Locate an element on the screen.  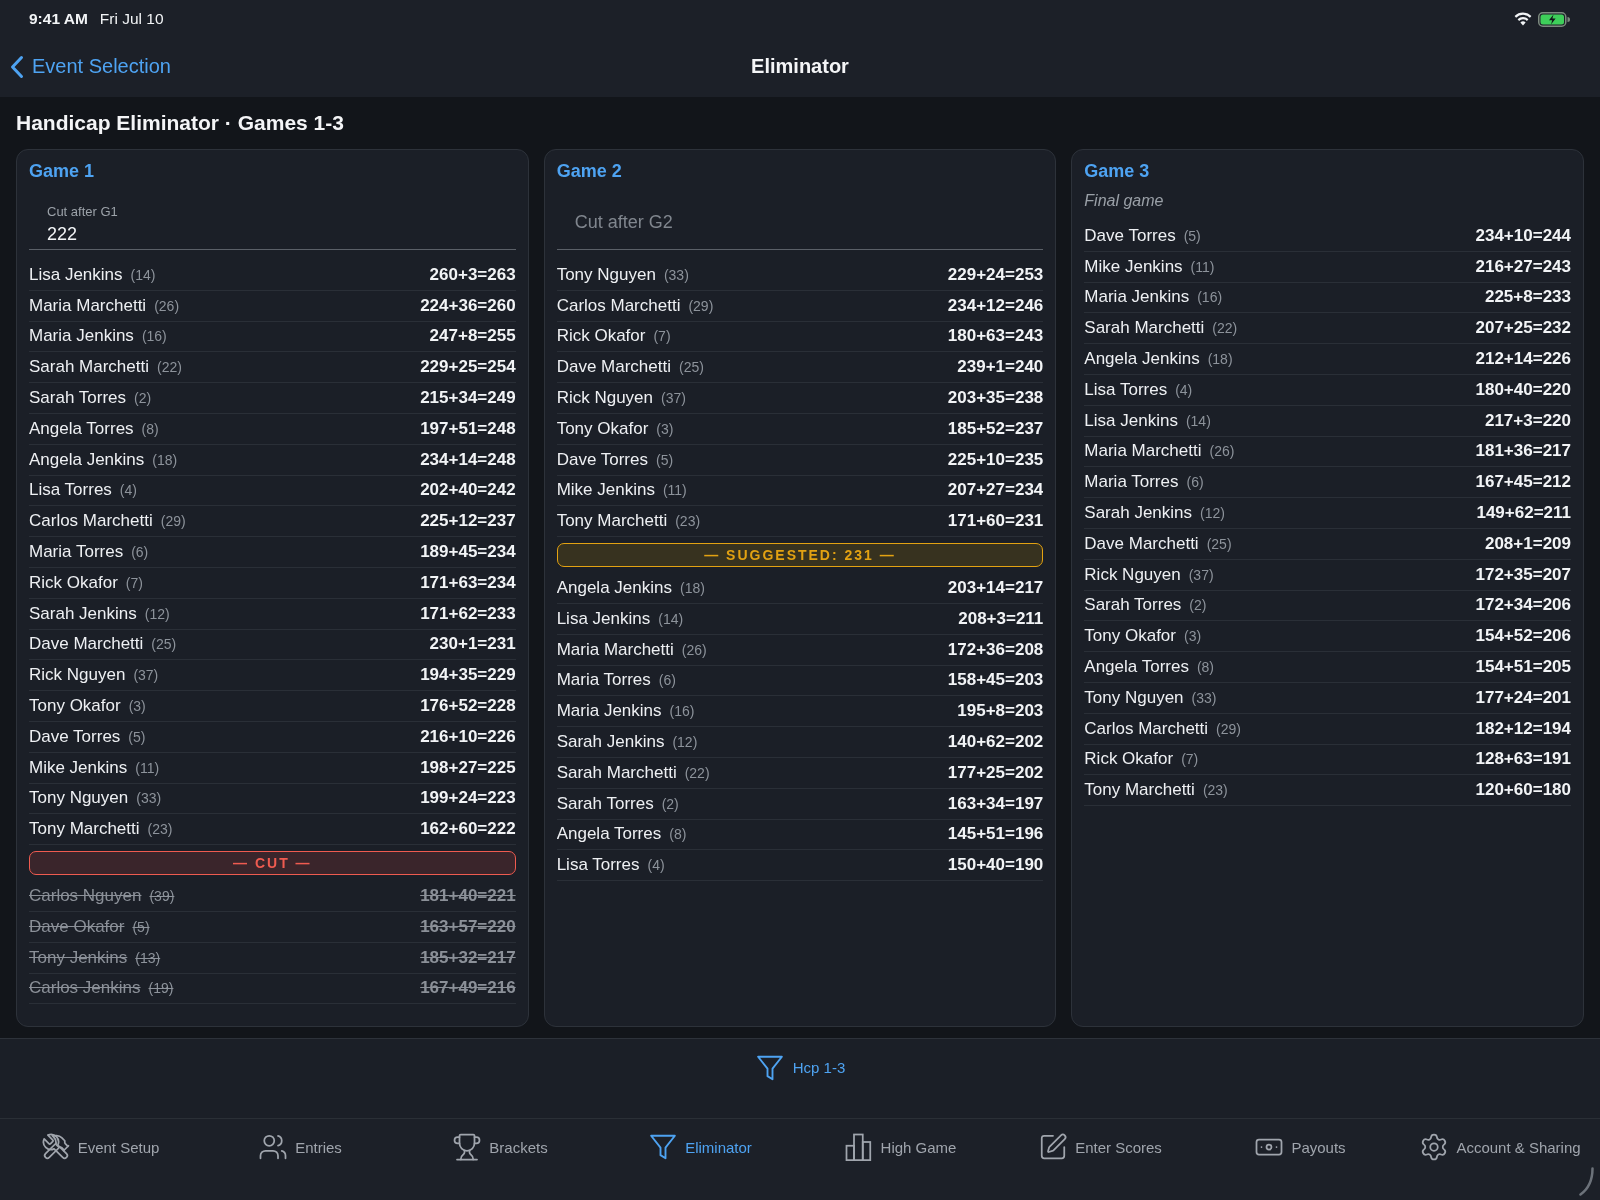
handicap: (14) is located at coordinates (671, 618).